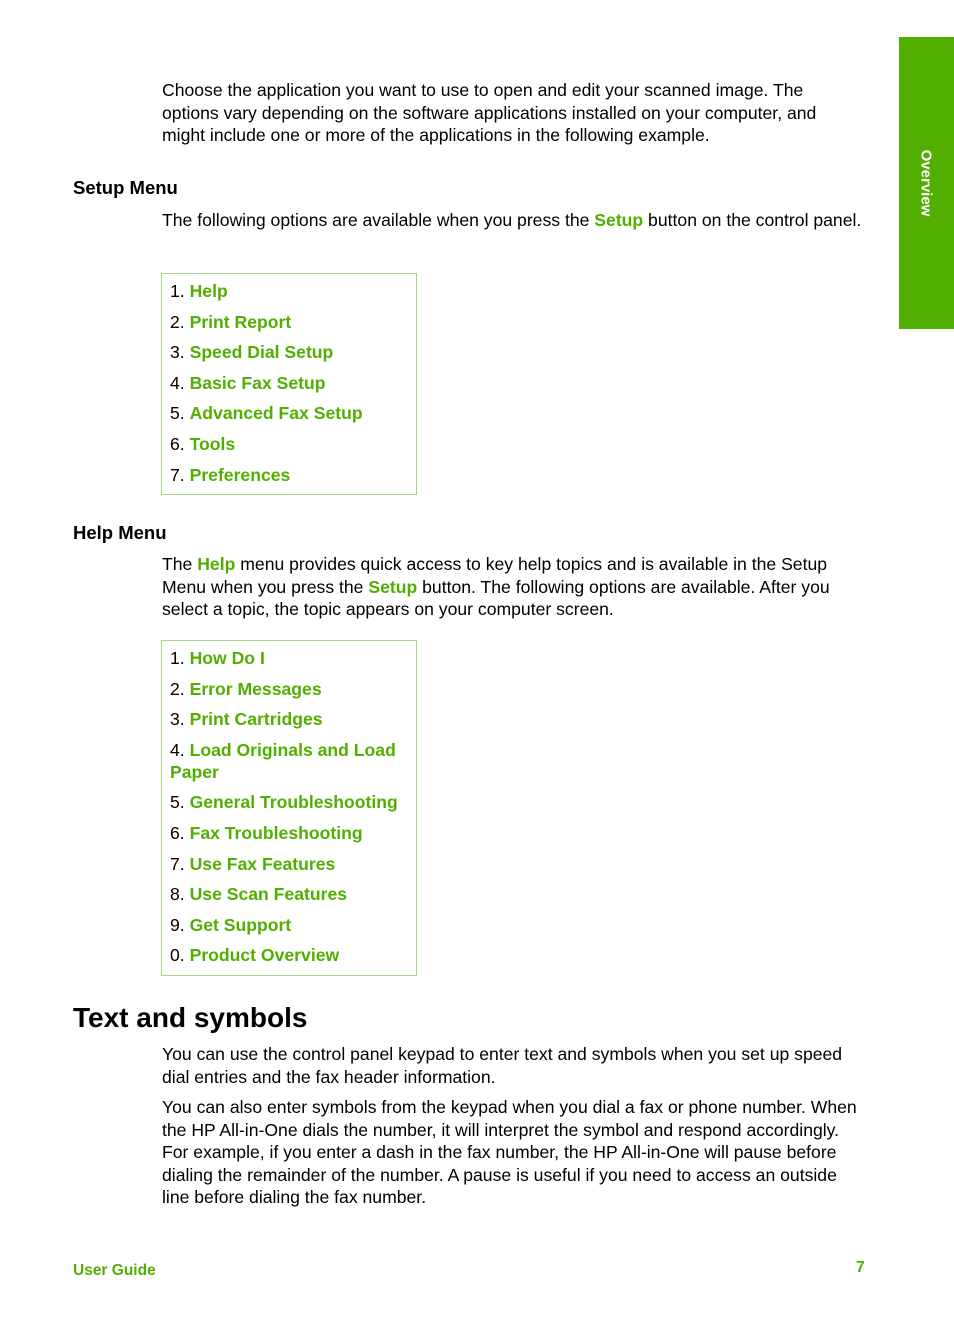  I want to click on item-number: 9., so click(177, 924).